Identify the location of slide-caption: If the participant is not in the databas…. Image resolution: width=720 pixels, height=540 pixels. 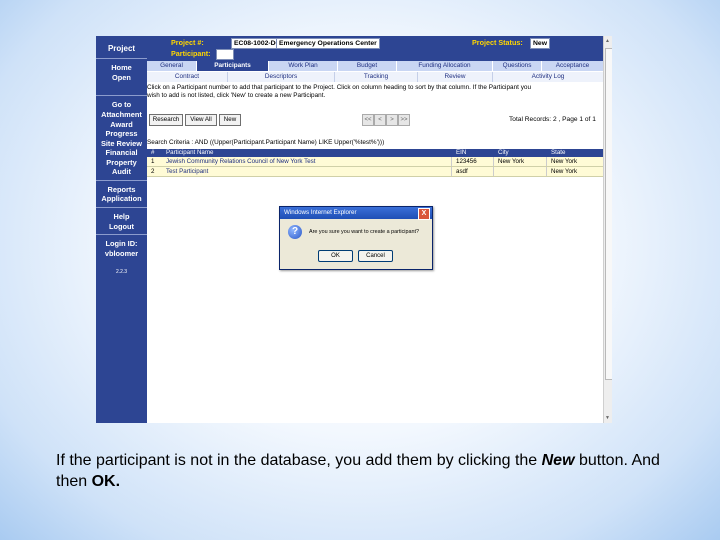
(366, 471).